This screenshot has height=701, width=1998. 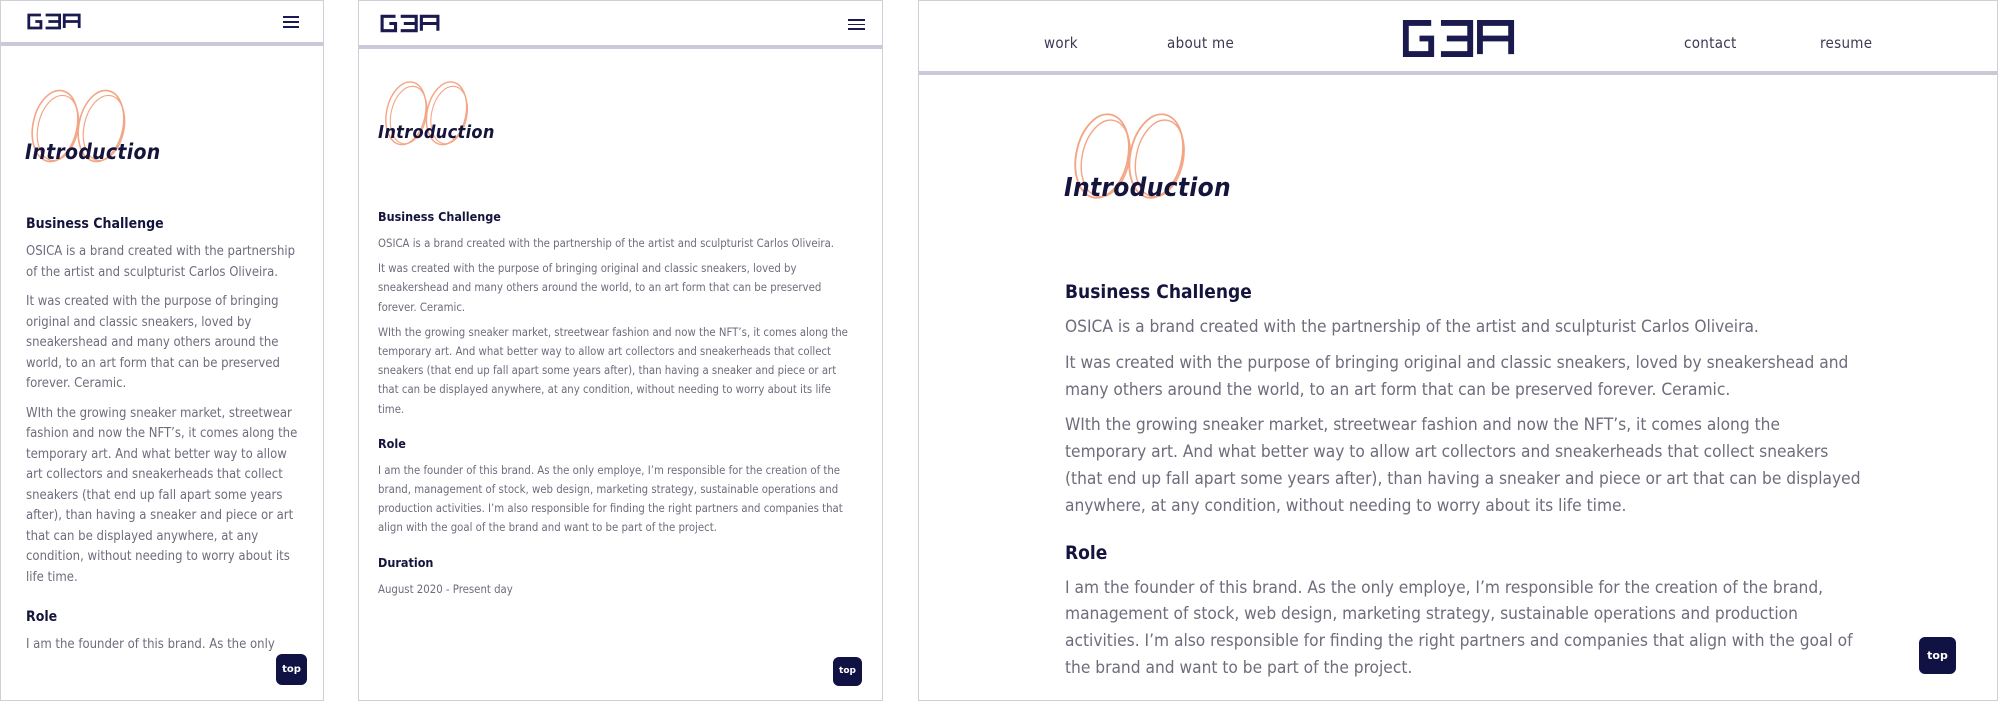 I want to click on nav-link-contact: contact, so click(x=1710, y=43).